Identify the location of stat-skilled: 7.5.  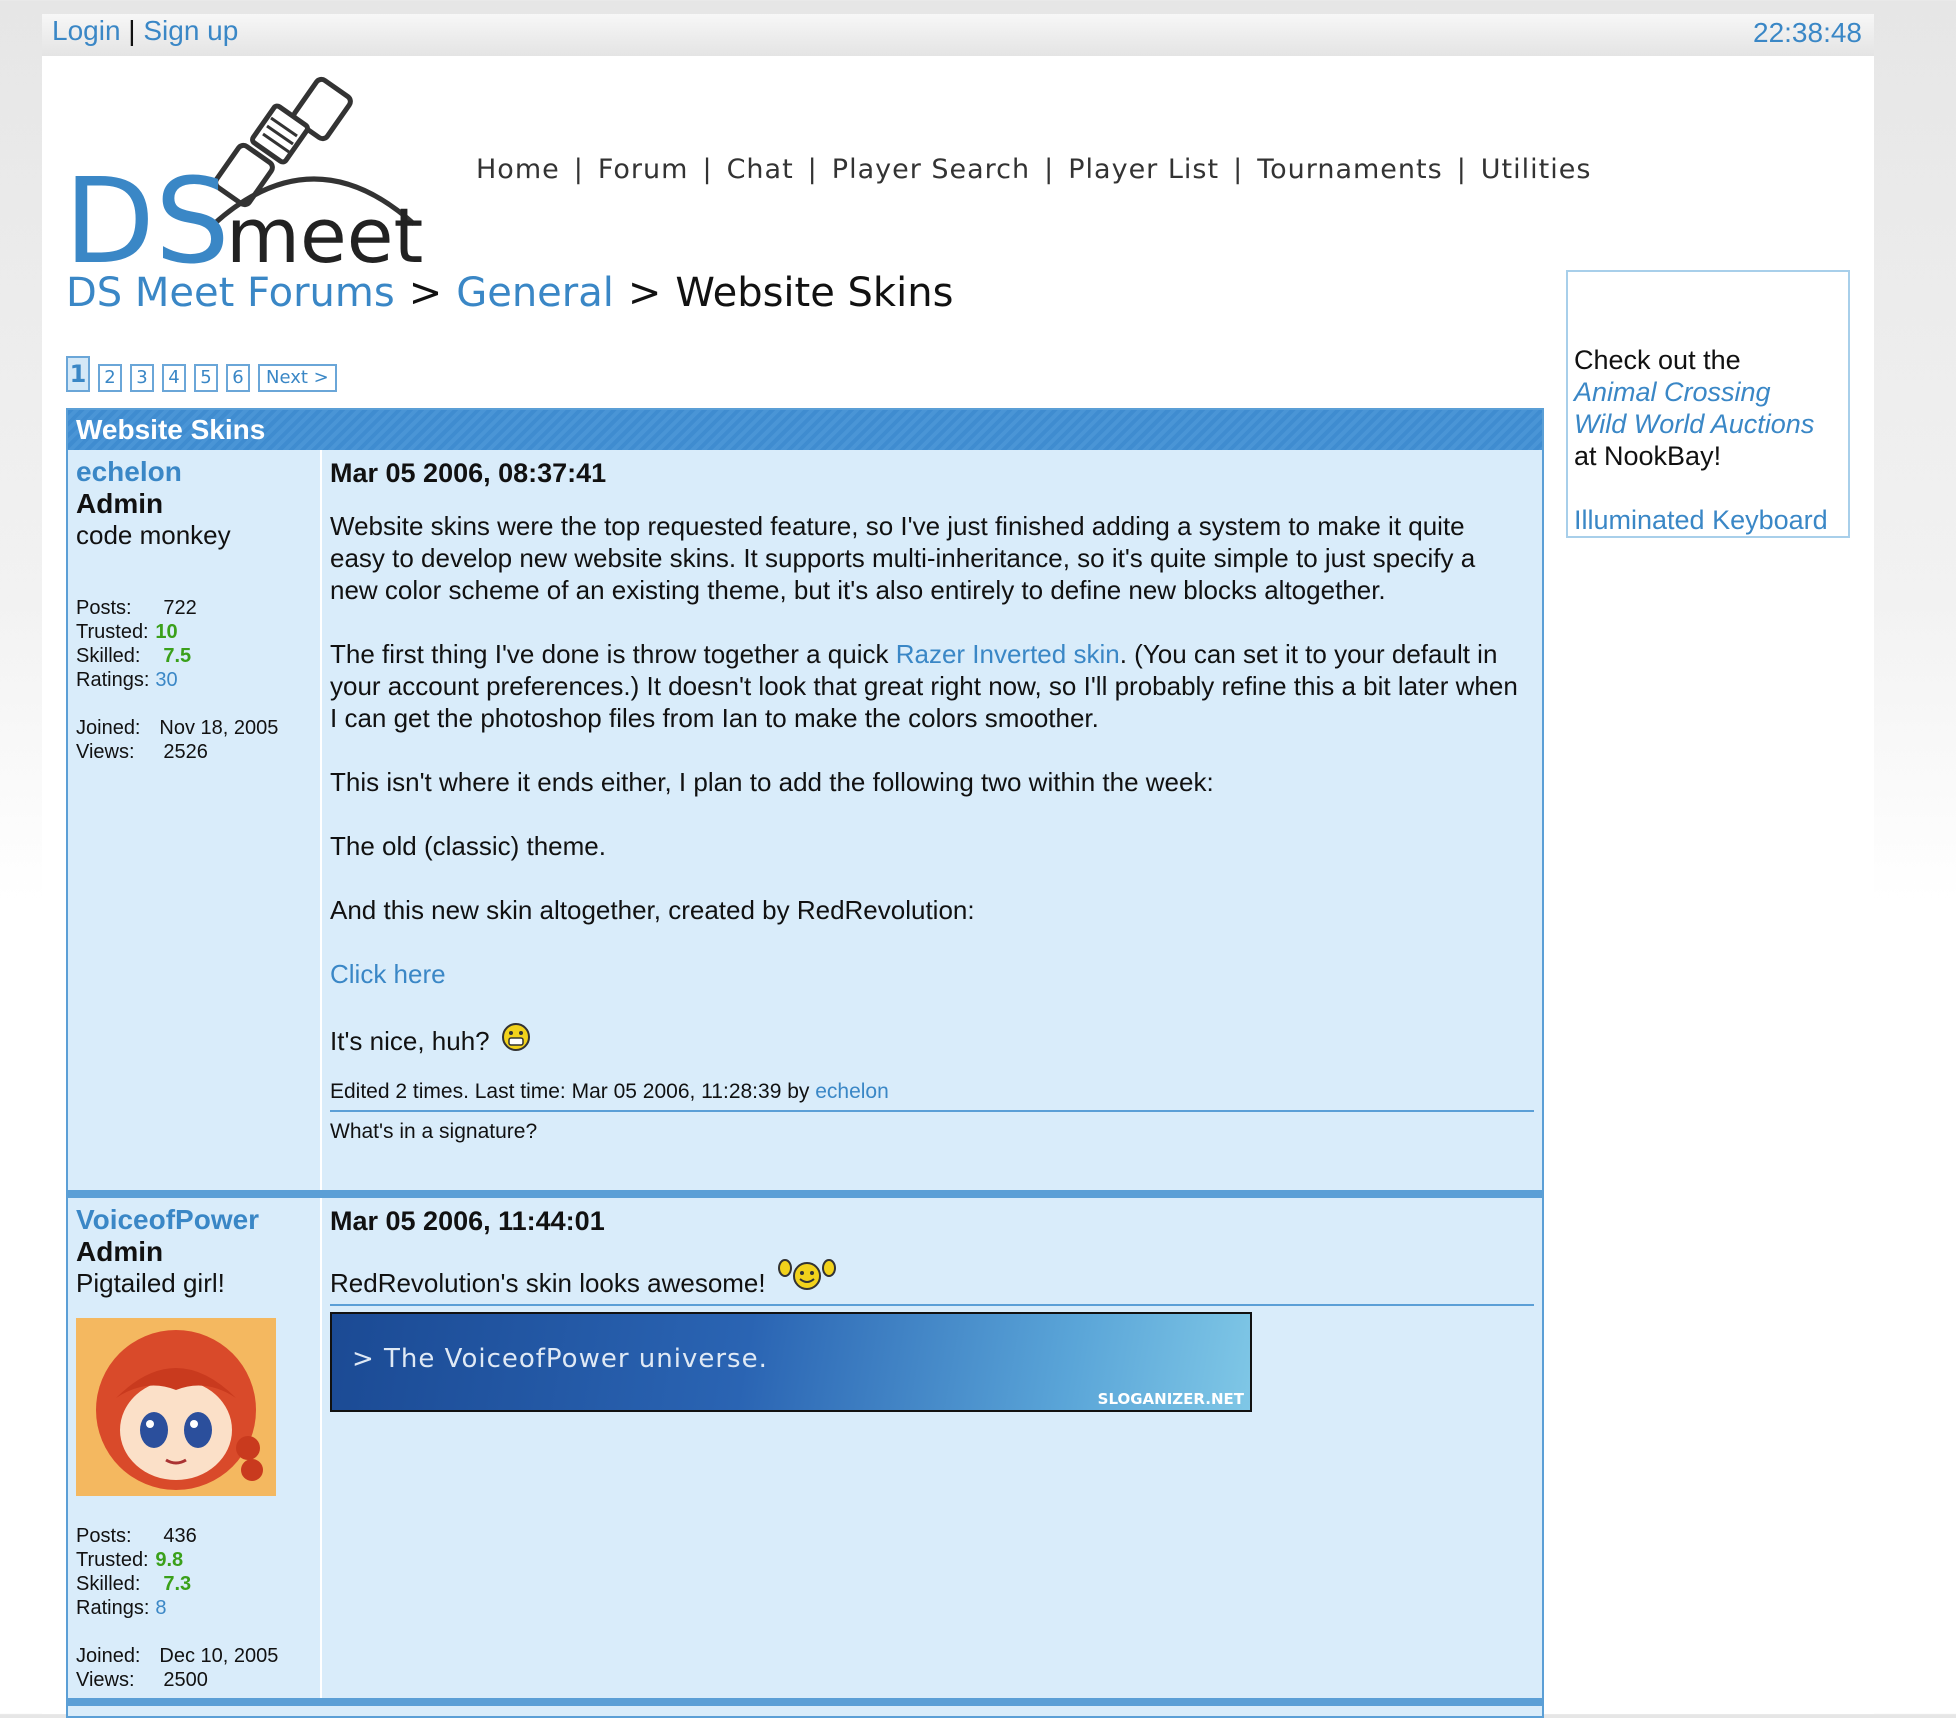
(177, 656).